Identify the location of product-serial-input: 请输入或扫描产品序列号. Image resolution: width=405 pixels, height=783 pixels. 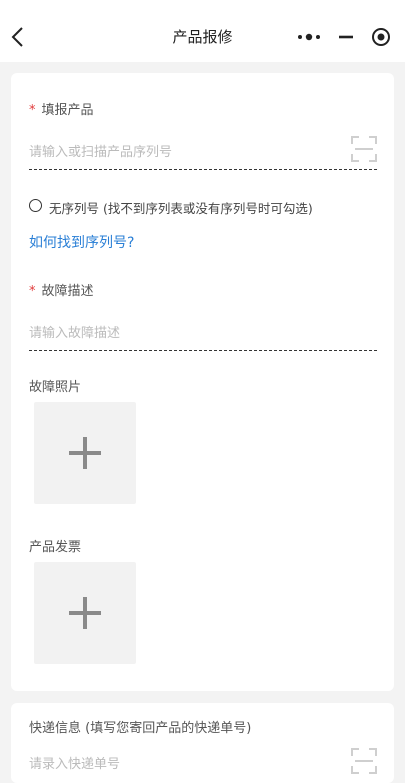
(100, 150).